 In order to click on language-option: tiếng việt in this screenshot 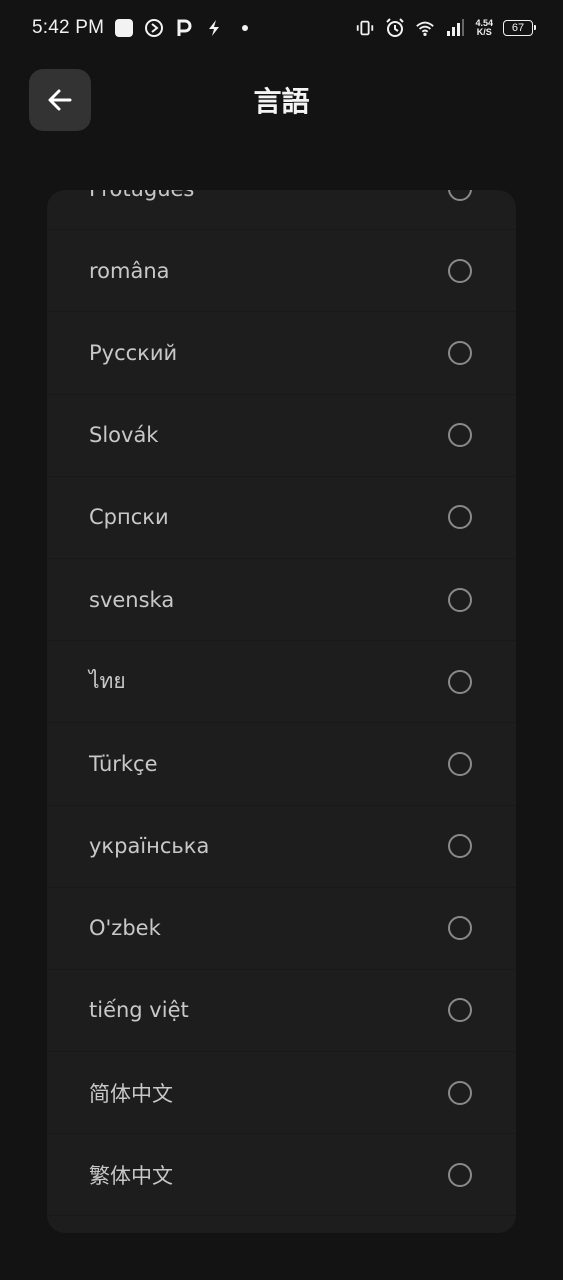, I will do `click(281, 1011)`.